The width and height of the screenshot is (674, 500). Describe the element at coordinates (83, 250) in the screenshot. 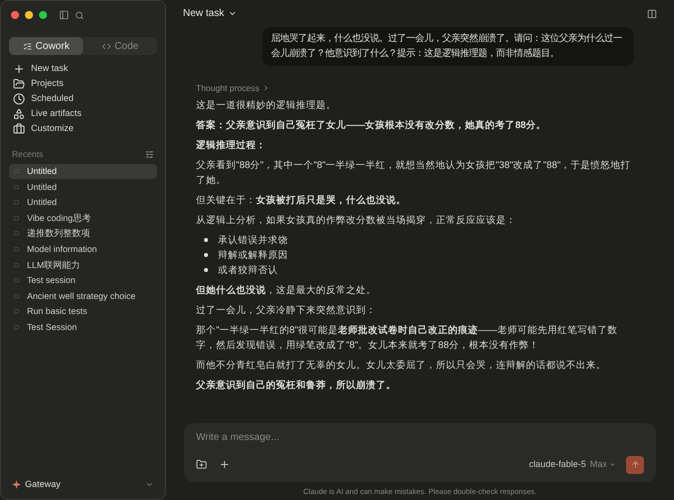

I see `recent-item: Model information` at that location.